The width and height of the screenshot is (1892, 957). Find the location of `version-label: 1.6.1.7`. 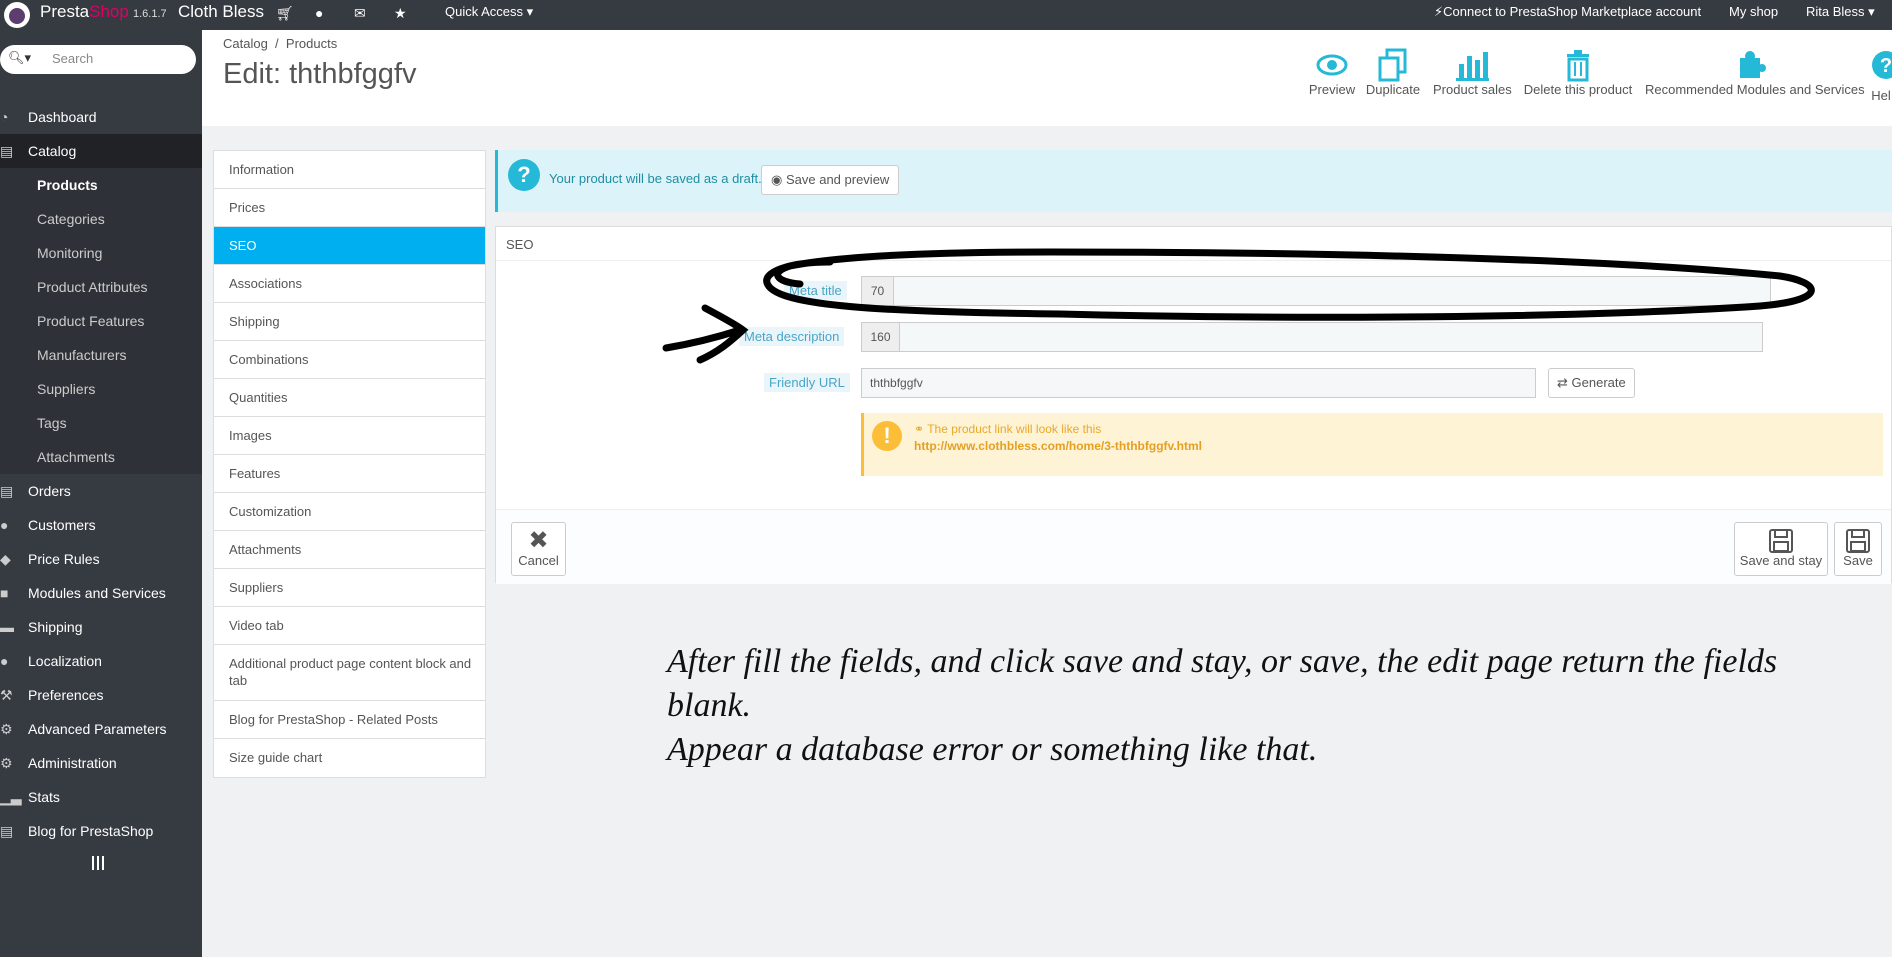

version-label: 1.6.1.7 is located at coordinates (150, 14).